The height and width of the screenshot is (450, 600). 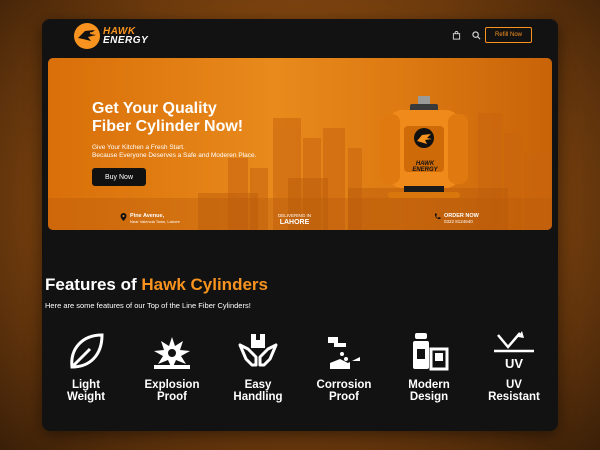 I want to click on info-location: Pine Avenue, Near Valencia Town, Lahore, so click(x=150, y=219).